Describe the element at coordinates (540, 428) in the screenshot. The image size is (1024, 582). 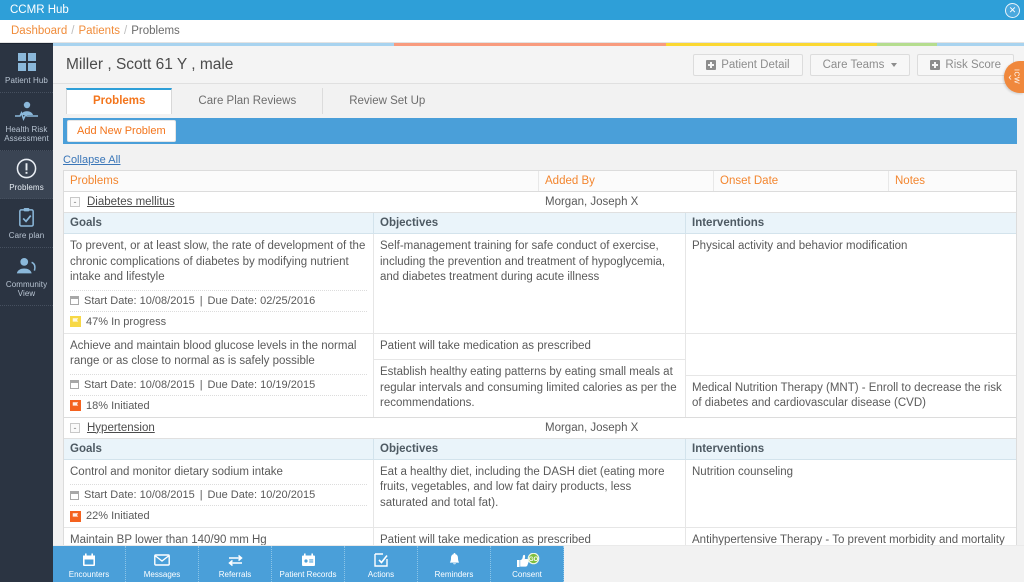
I see `table-row: - Hypertension Morgan, Joseph X` at that location.